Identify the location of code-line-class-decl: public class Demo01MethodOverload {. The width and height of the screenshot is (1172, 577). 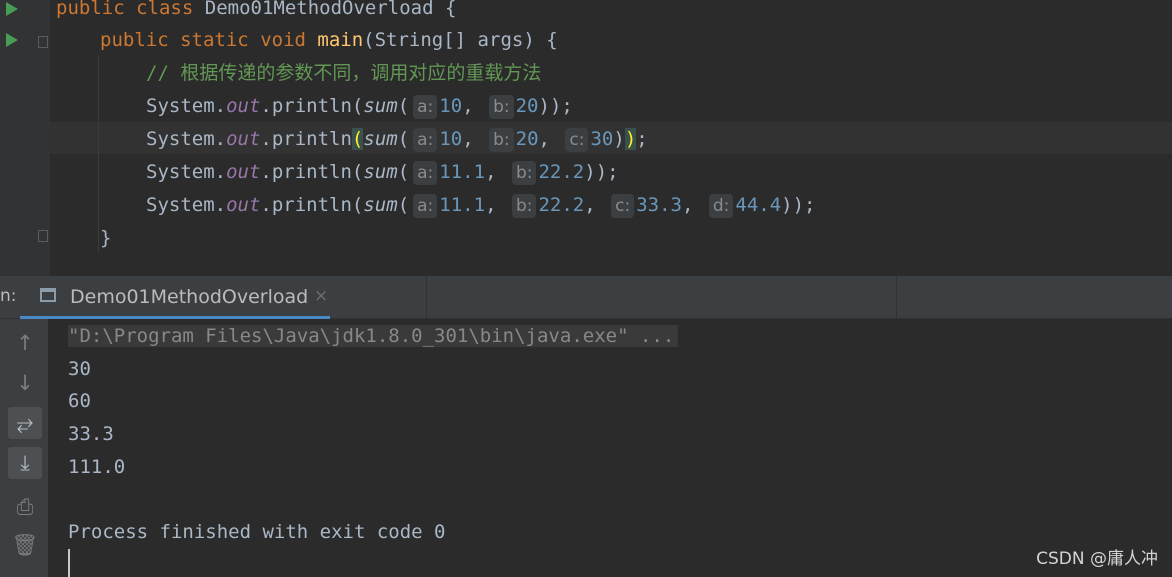
(256, 9).